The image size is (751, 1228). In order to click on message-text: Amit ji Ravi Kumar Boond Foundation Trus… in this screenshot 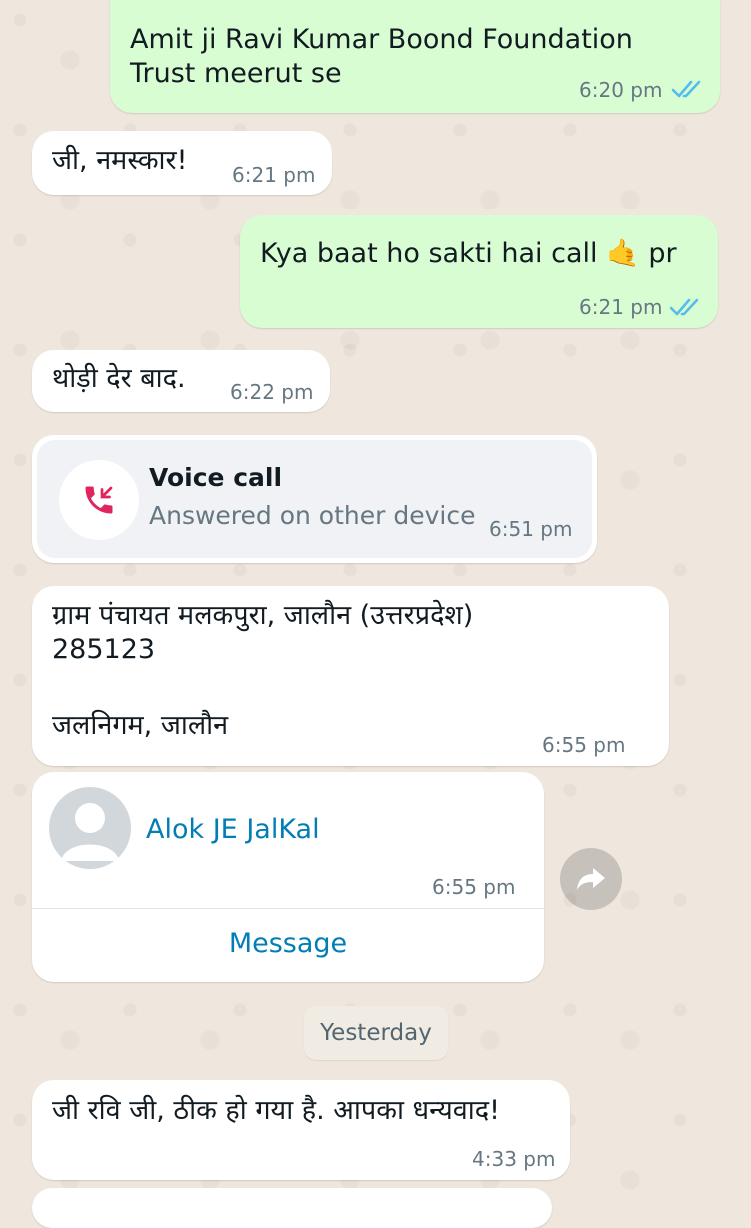, I will do `click(381, 56)`.